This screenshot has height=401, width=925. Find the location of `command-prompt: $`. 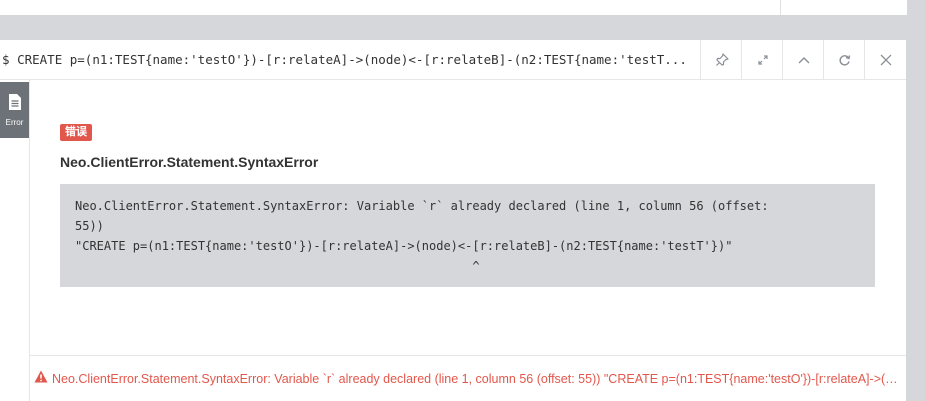

command-prompt: $ is located at coordinates (6, 59).